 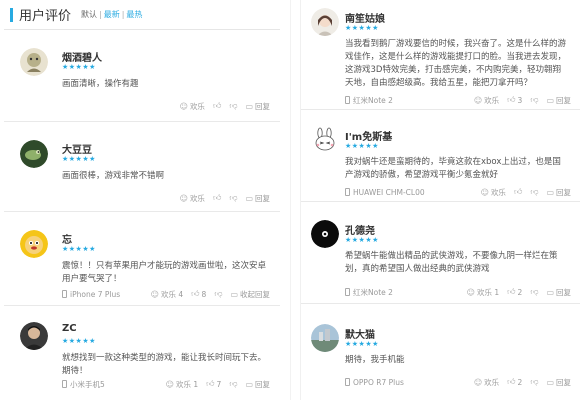 I want to click on lizard-avatar-icon, so click(x=34, y=154).